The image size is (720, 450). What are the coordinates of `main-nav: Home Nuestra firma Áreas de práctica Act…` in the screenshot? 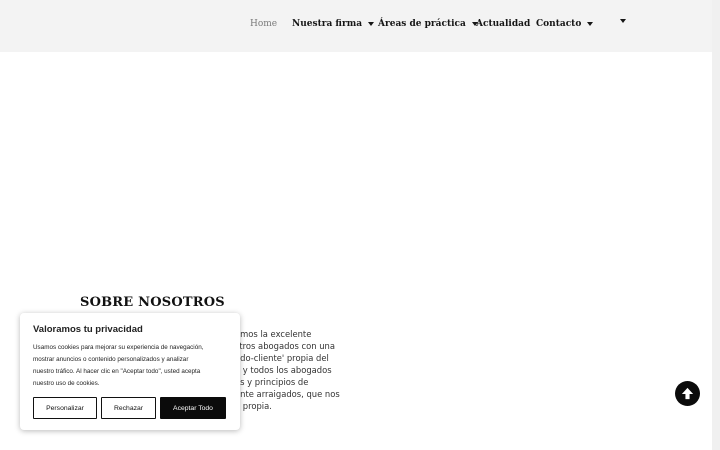 It's located at (356, 26).